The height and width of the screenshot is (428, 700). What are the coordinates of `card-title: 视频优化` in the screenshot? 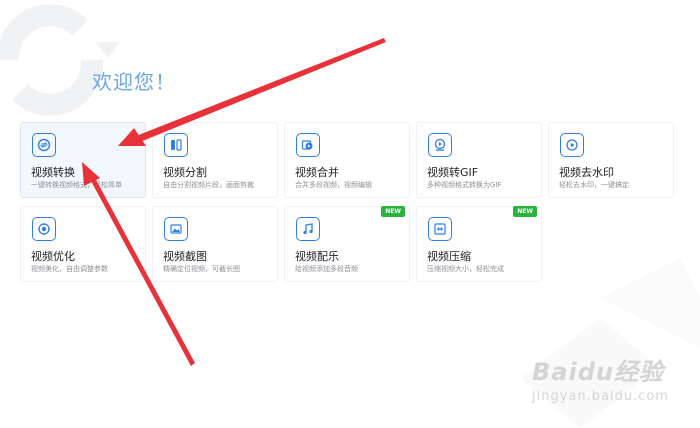 It's located at (53, 256).